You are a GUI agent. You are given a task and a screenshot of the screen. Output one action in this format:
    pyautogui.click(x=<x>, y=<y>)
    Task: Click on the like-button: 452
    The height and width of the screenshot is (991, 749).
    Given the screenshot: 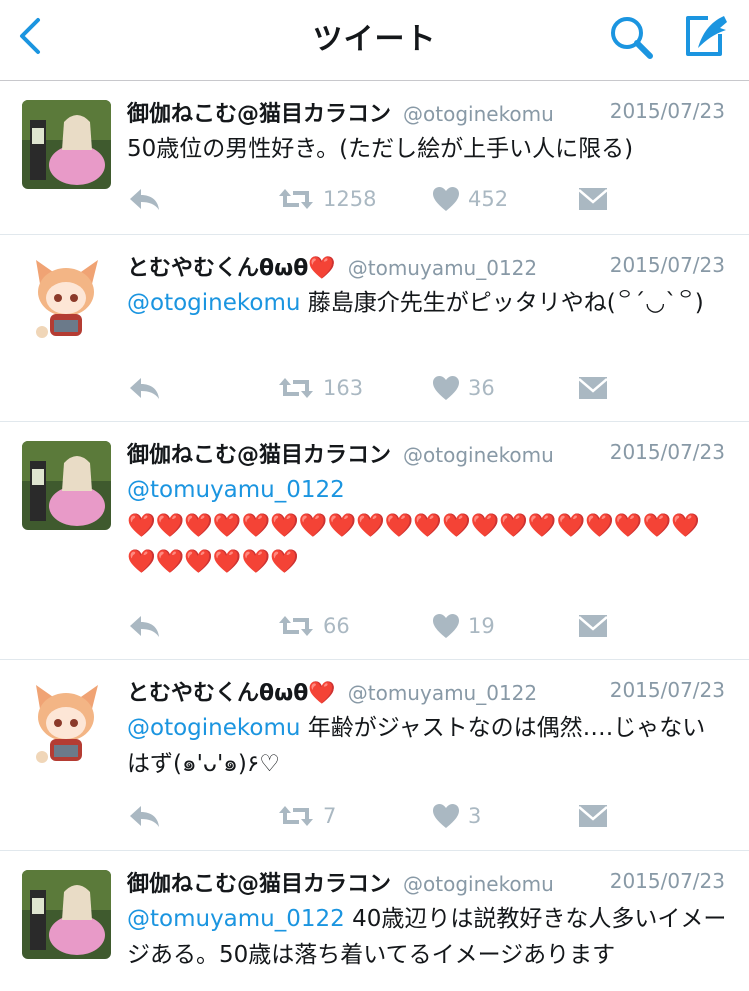 What is the action you would take?
    pyautogui.click(x=470, y=199)
    